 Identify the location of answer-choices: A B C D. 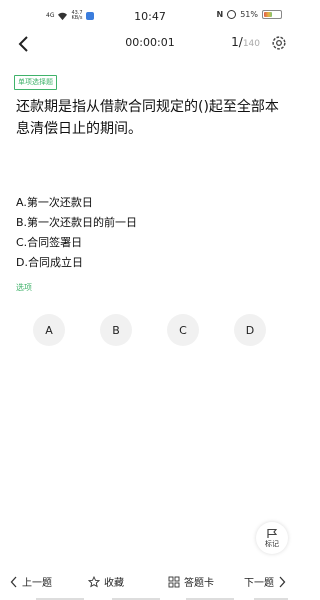
(150, 330).